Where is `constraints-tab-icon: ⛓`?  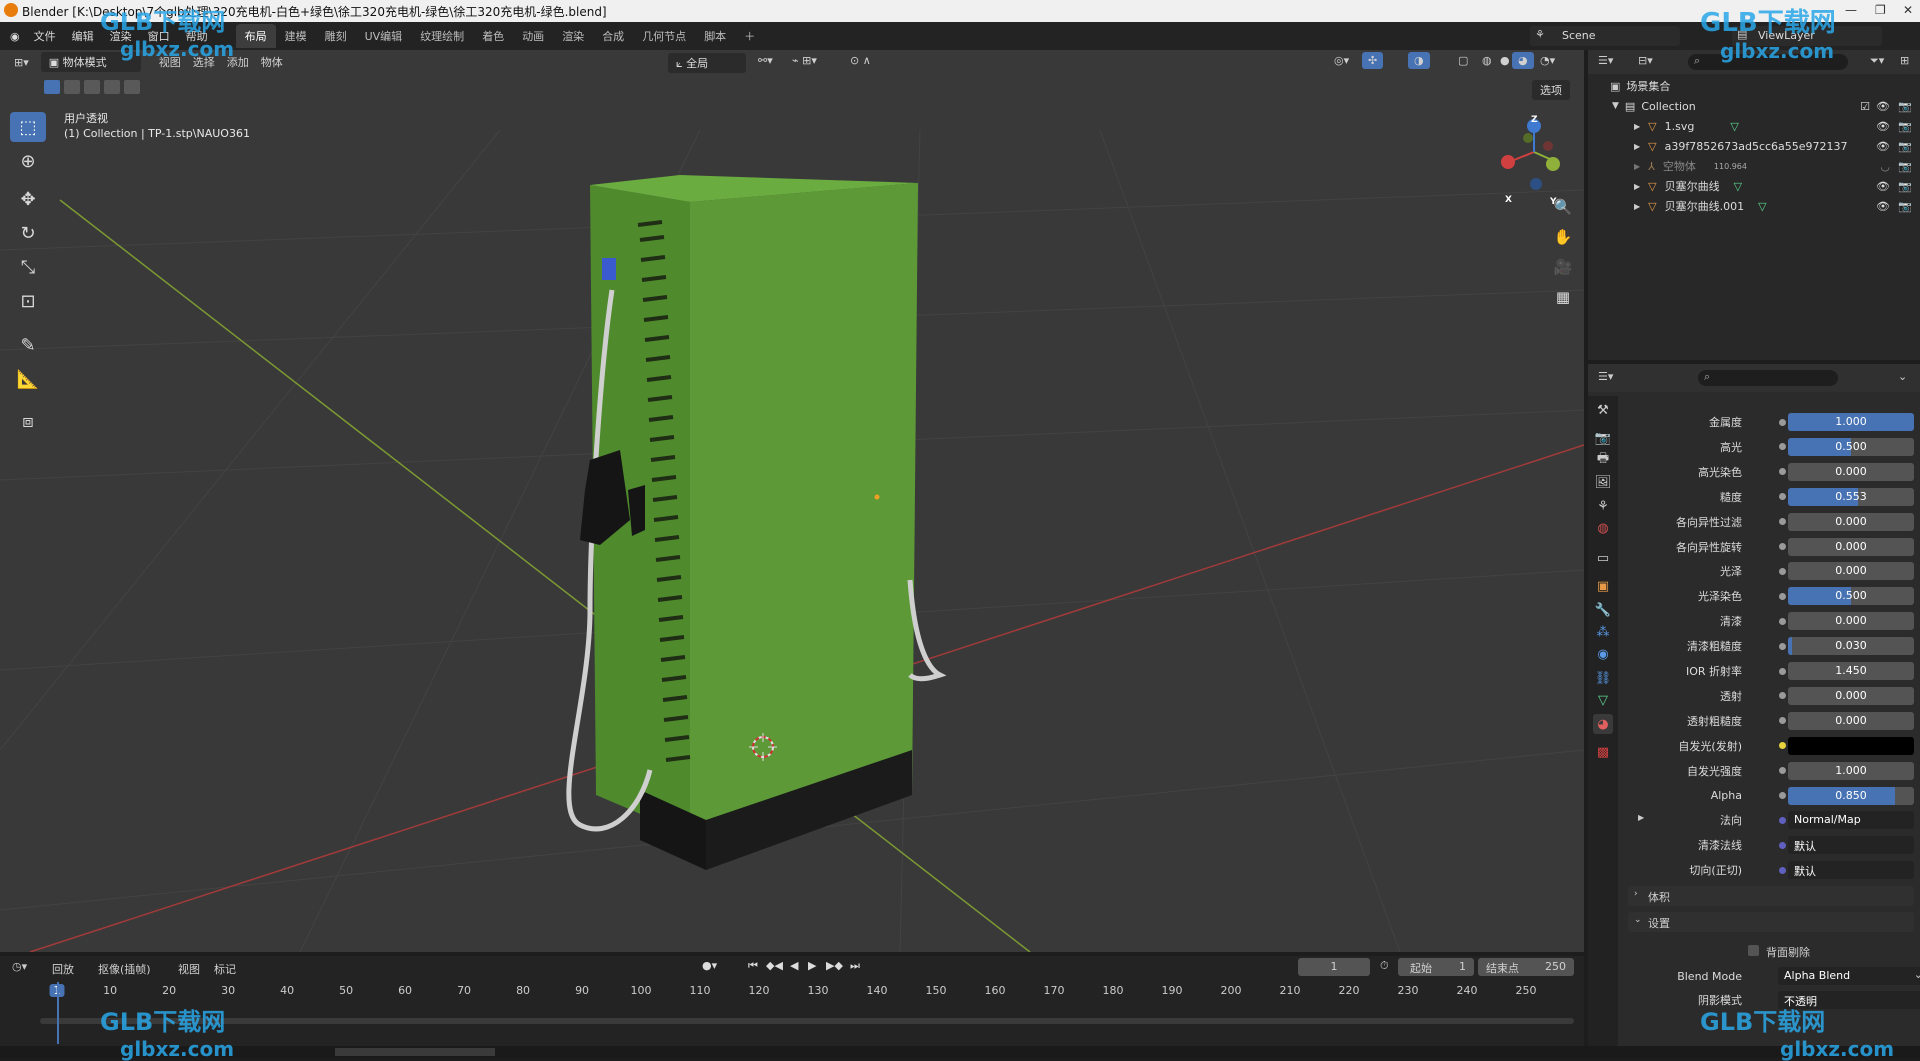
constraints-tab-icon: ⛓ is located at coordinates (1603, 678).